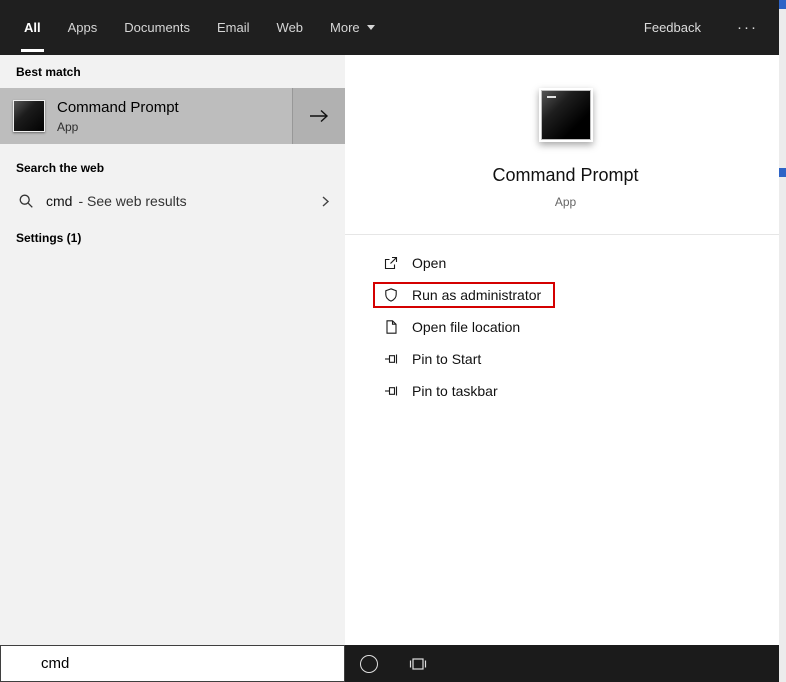  I want to click on best-match-main: Command Prompt App, so click(146, 116).